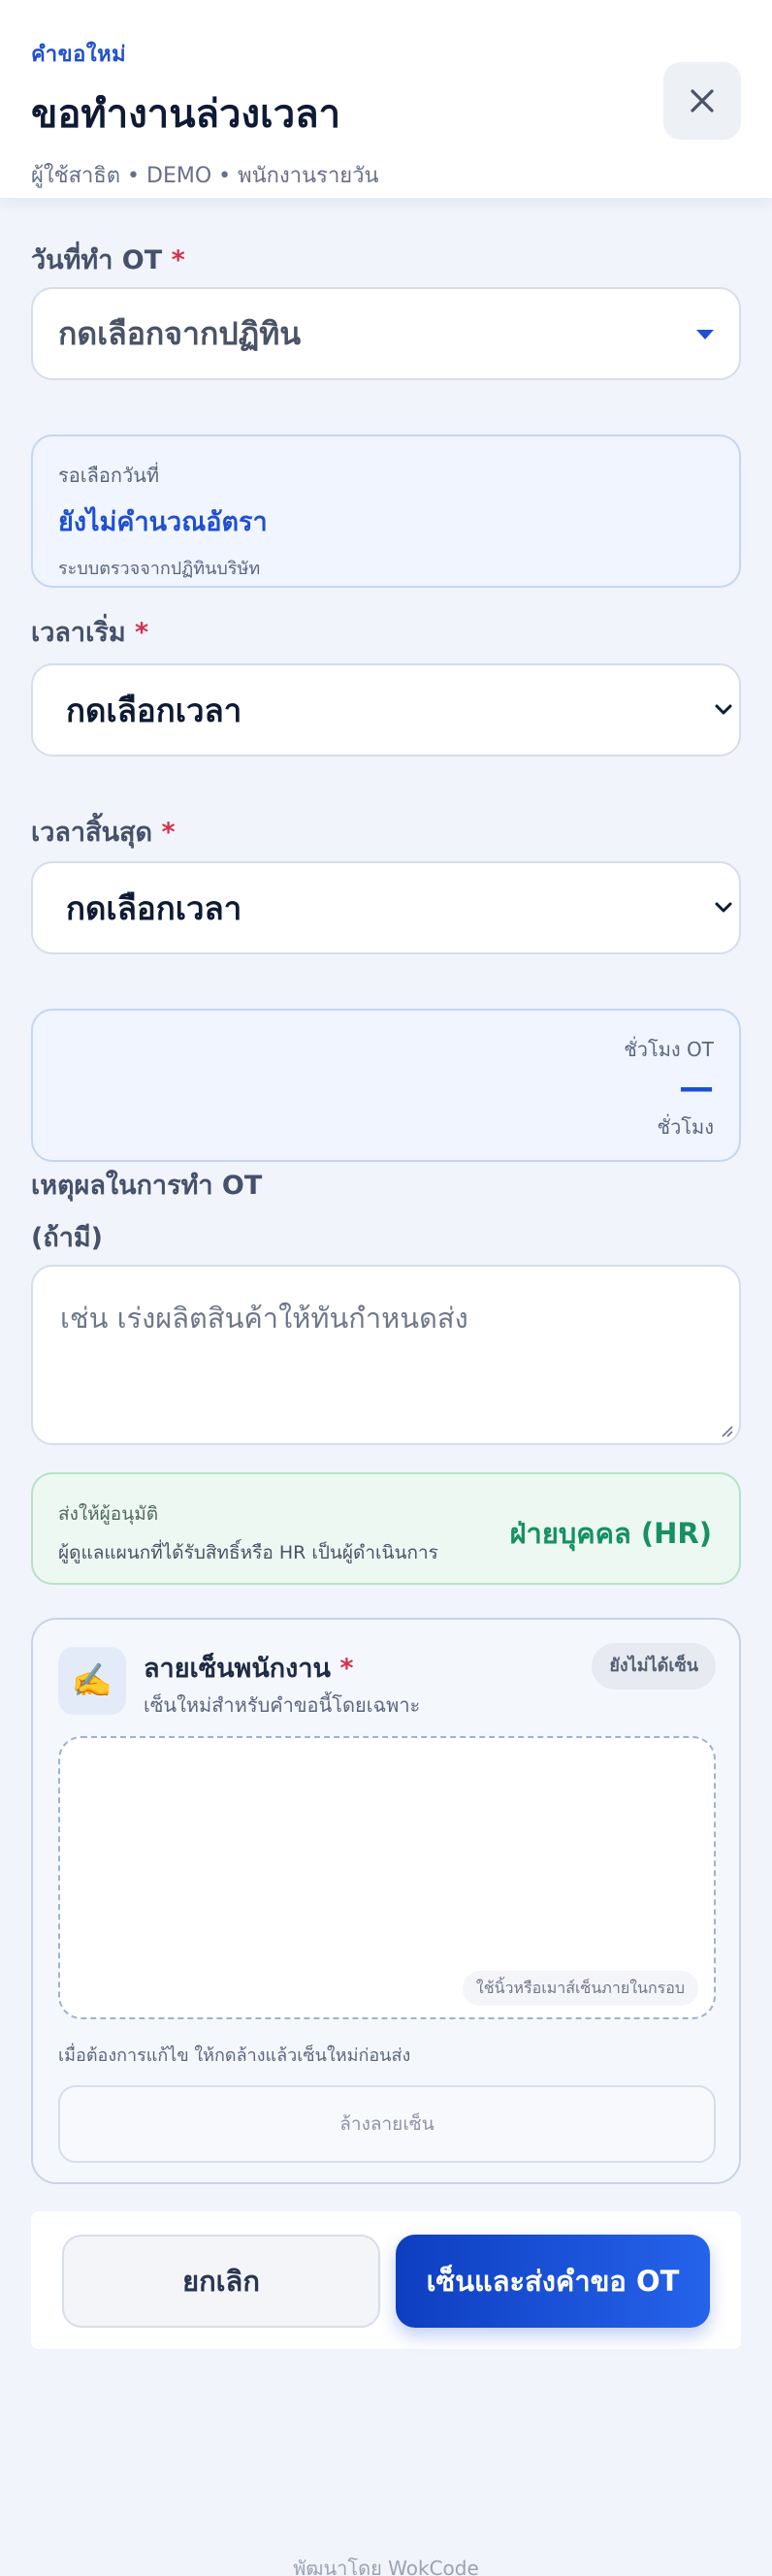 This screenshot has width=772, height=2576. Describe the element at coordinates (238, 1669) in the screenshot. I see `signature-title-text: ลายเซ็นพนักงาน` at that location.